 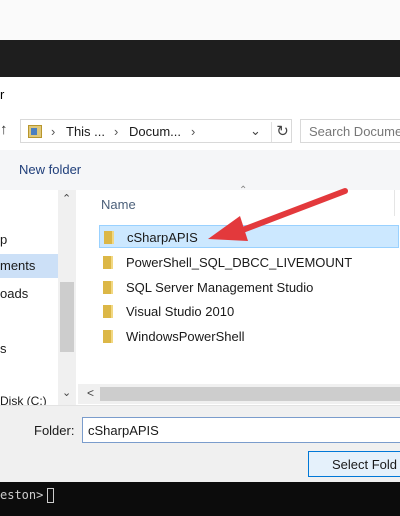 I want to click on list-item: SQL Server Management Studio, so click(x=249, y=287).